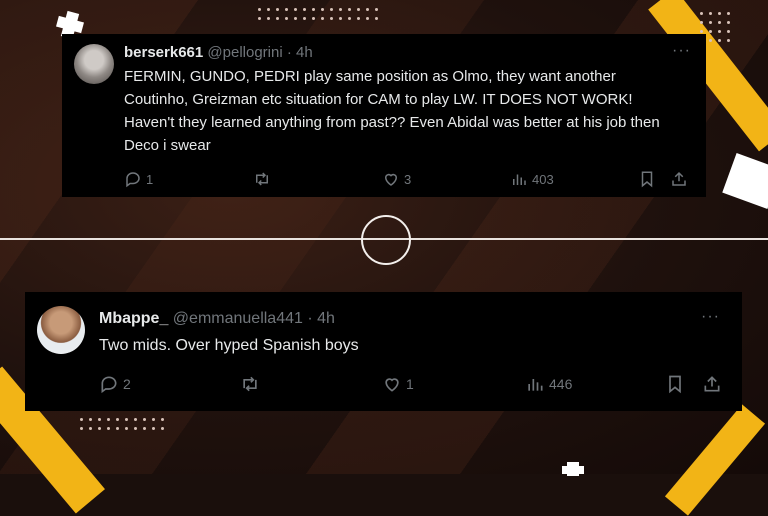 This screenshot has height=516, width=768. I want to click on decor-cross-bottom-bar, so click(573, 470).